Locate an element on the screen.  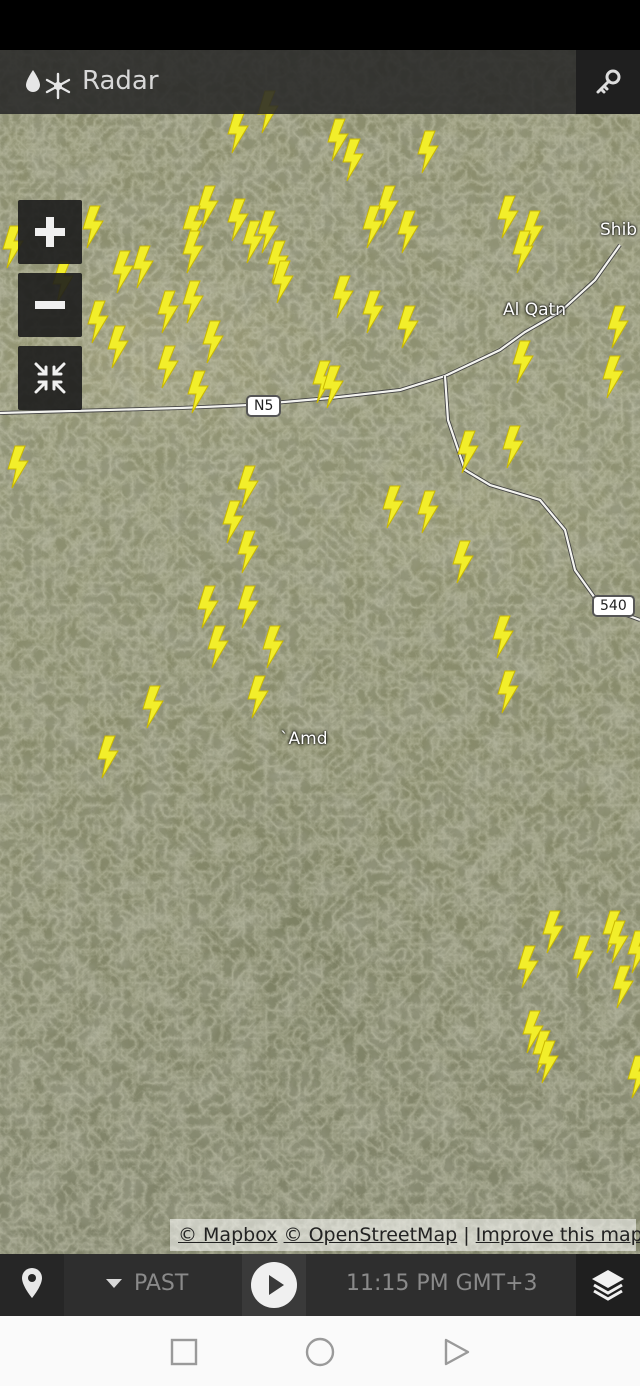
layers-icon is located at coordinates (608, 1285).